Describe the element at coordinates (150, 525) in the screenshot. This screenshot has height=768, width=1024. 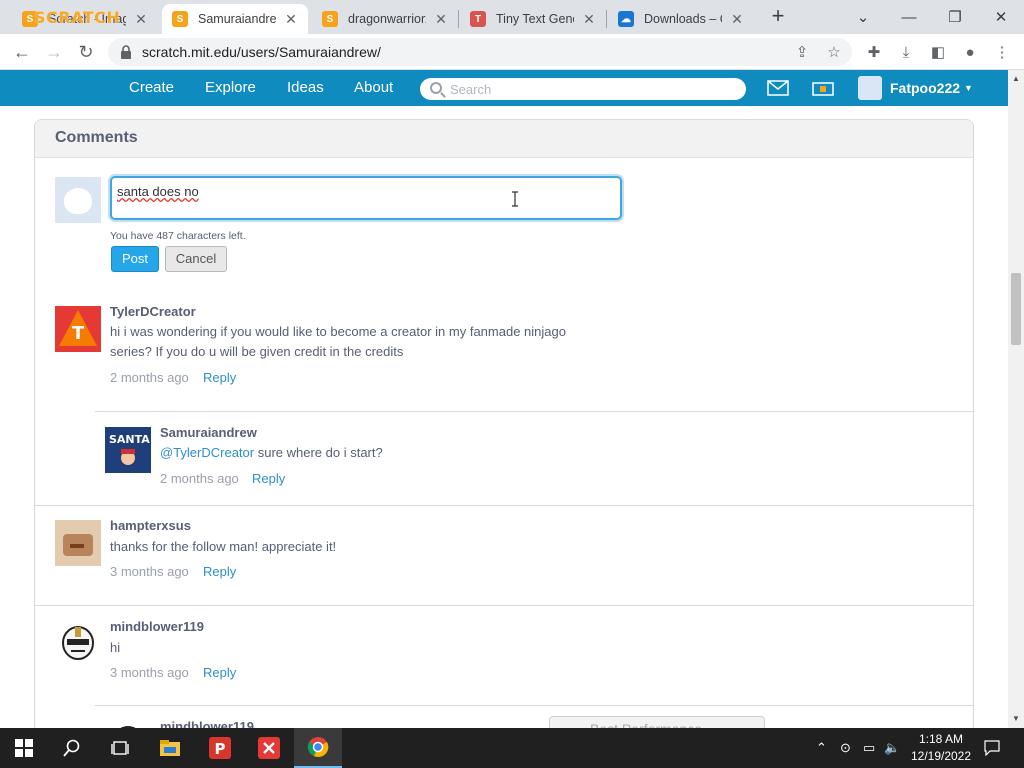
I see `comment-username: hampterxsus` at that location.